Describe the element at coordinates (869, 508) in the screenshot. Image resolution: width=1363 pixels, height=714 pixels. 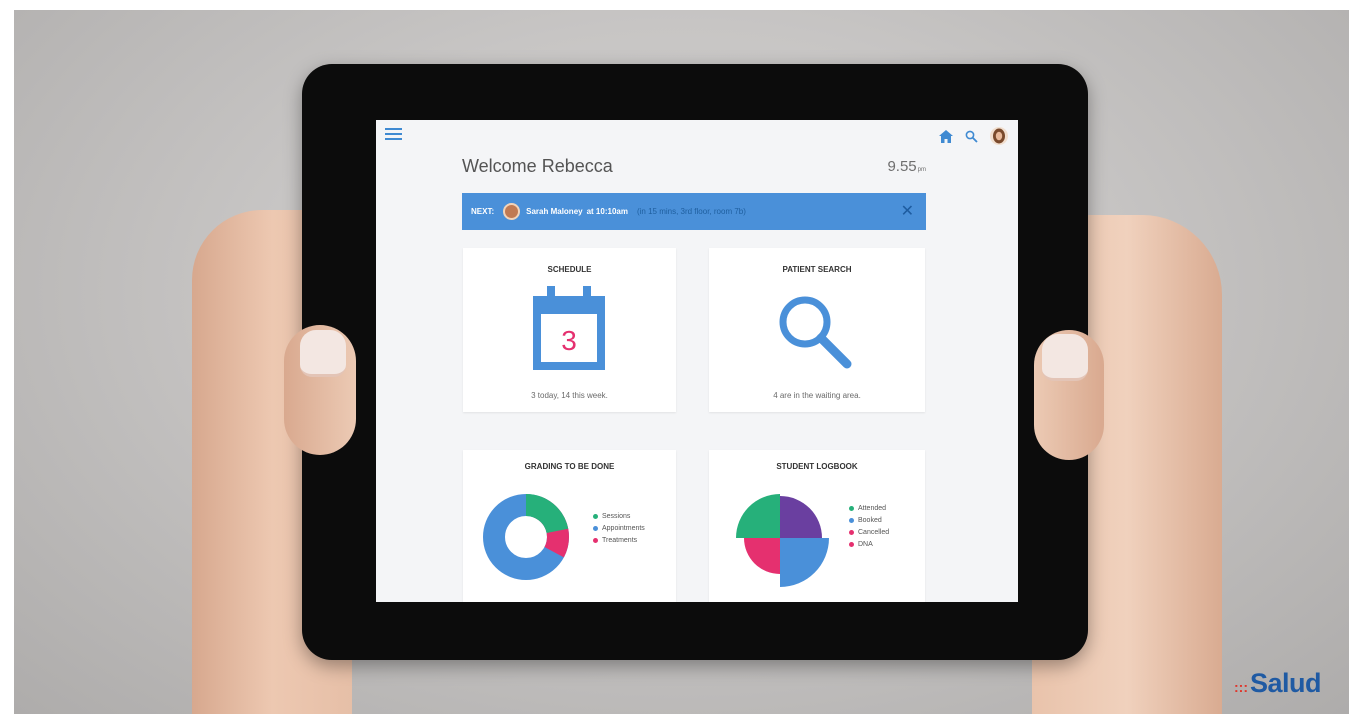
I see `legend-item-attended: Attended` at that location.